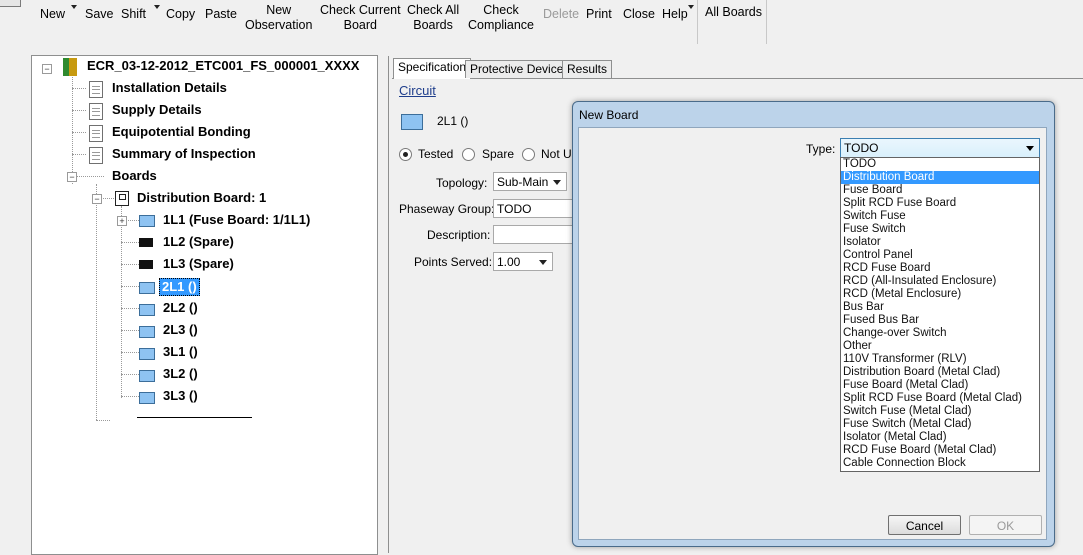 This screenshot has width=1083, height=555. Describe the element at coordinates (639, 14) in the screenshot. I see `close-button: Close` at that location.